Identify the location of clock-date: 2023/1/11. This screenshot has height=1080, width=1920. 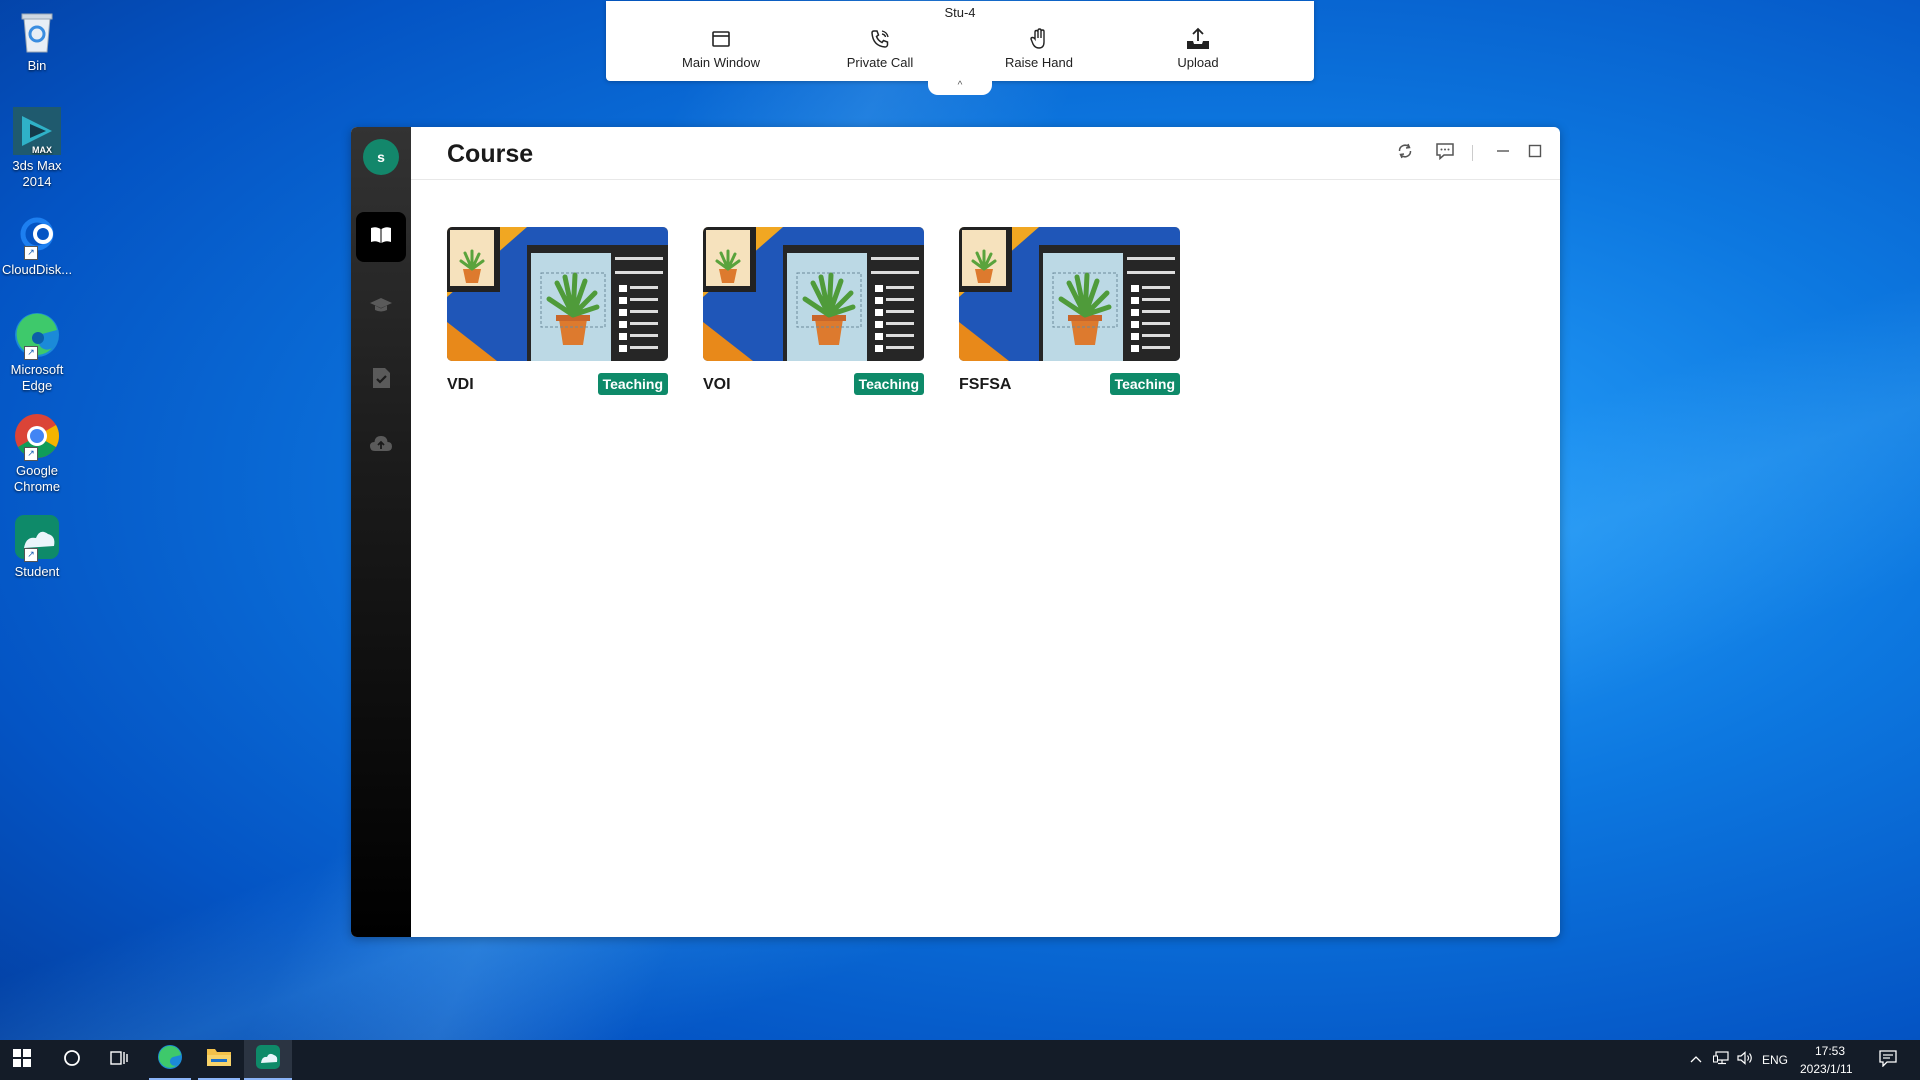
(1826, 1069).